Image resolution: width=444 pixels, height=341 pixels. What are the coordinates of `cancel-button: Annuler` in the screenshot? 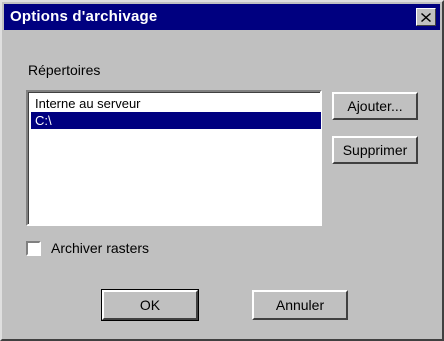 It's located at (300, 305).